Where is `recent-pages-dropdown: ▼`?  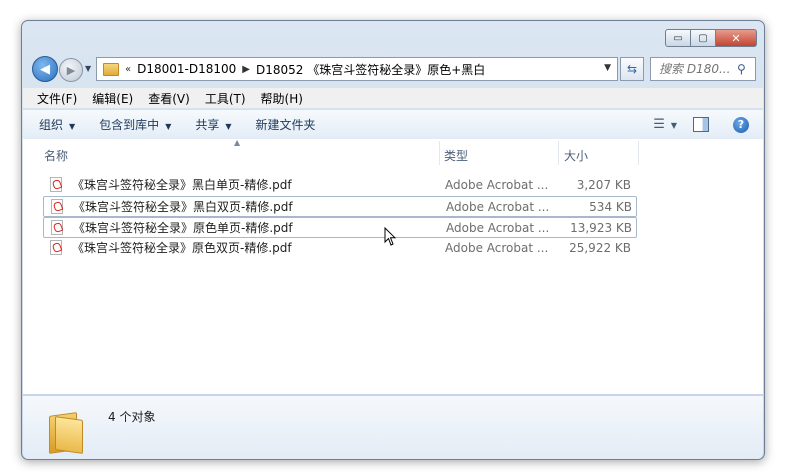
recent-pages-dropdown: ▼ is located at coordinates (88, 68).